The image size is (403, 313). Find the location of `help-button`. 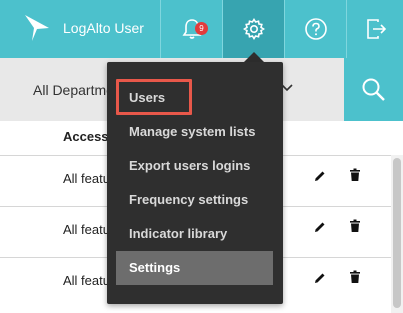

help-button is located at coordinates (315, 29).